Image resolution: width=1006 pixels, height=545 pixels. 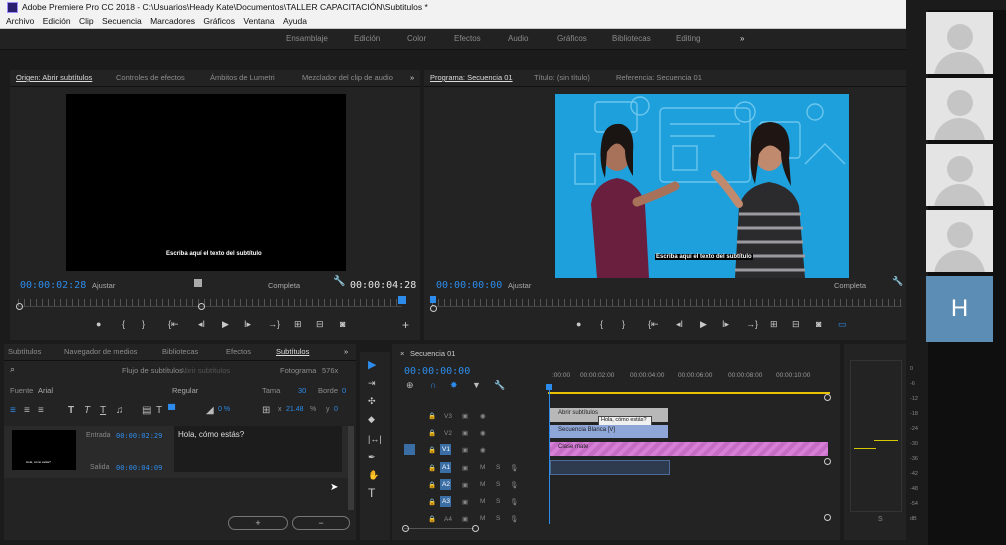 What do you see at coordinates (321, 523) in the screenshot?
I see `remove-caption-button: −` at bounding box center [321, 523].